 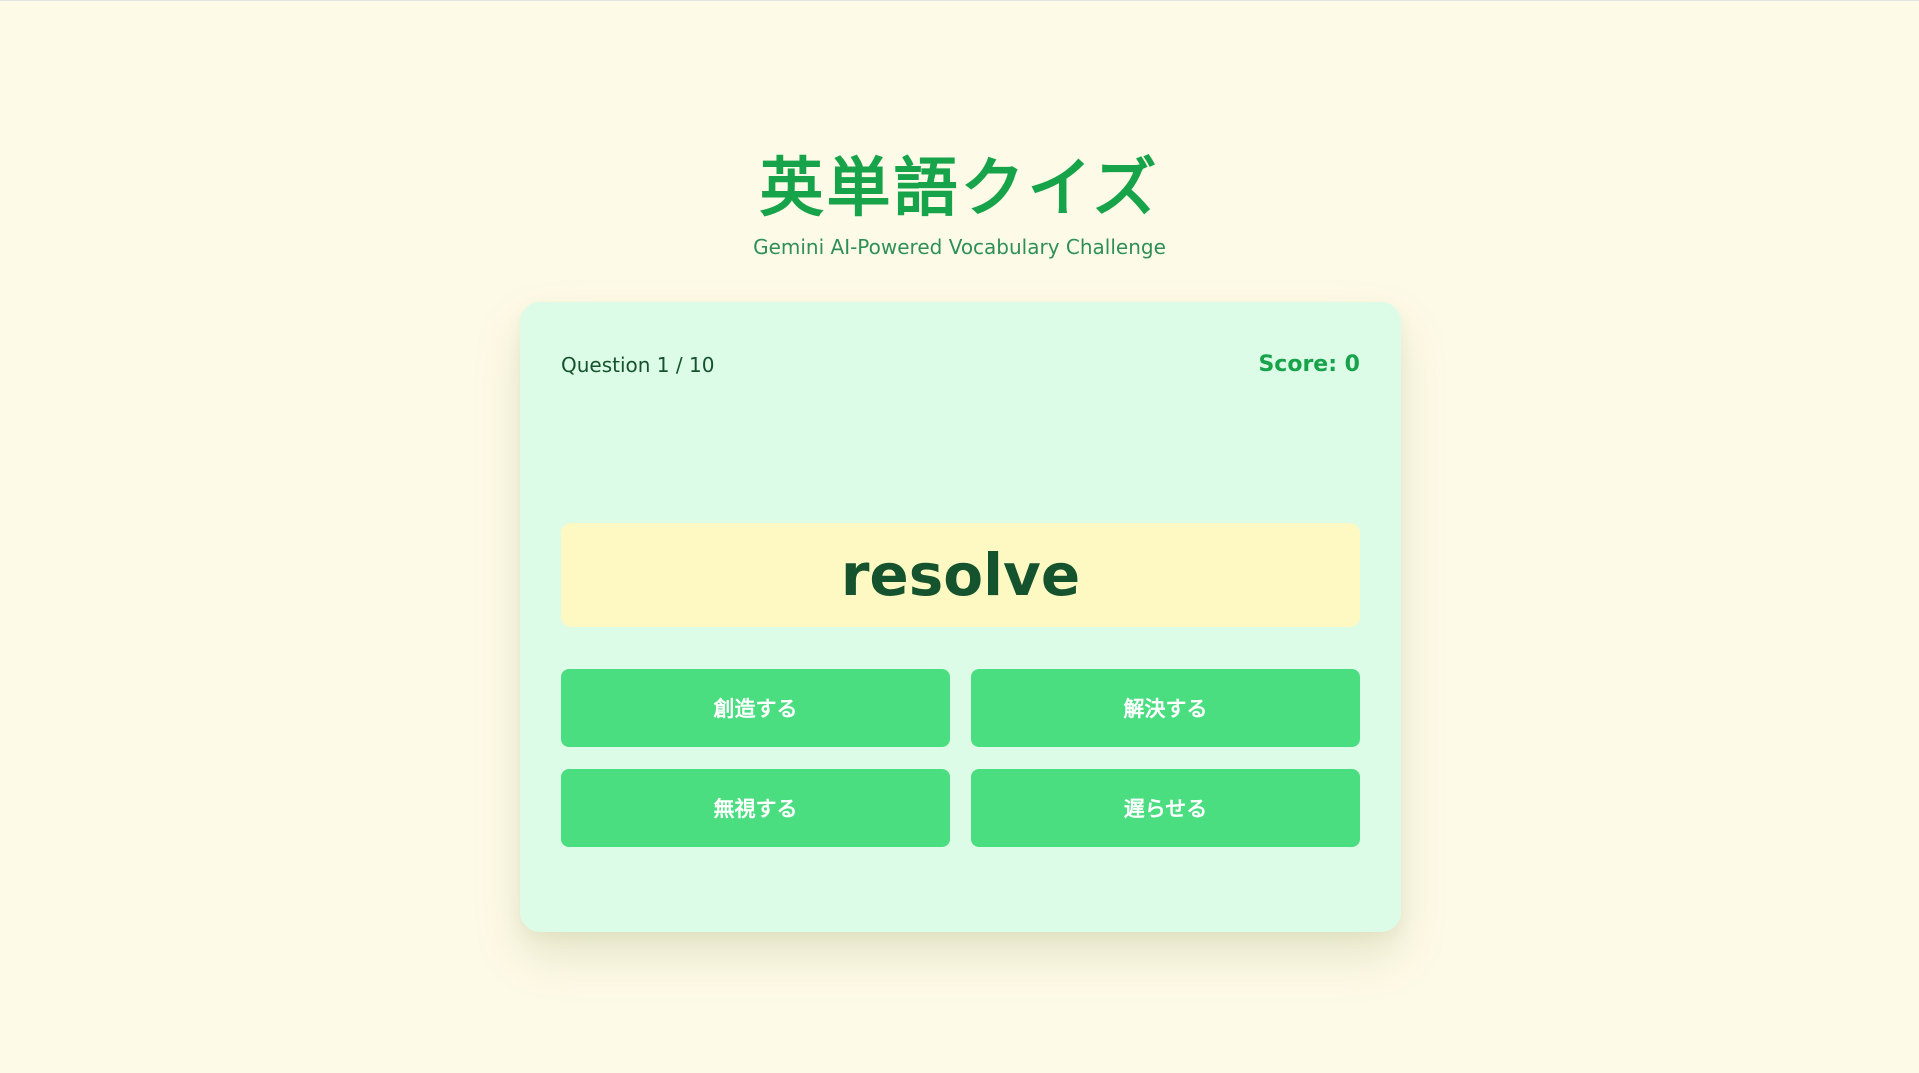 What do you see at coordinates (959, 189) in the screenshot?
I see `page-title: 英単語クイズ` at bounding box center [959, 189].